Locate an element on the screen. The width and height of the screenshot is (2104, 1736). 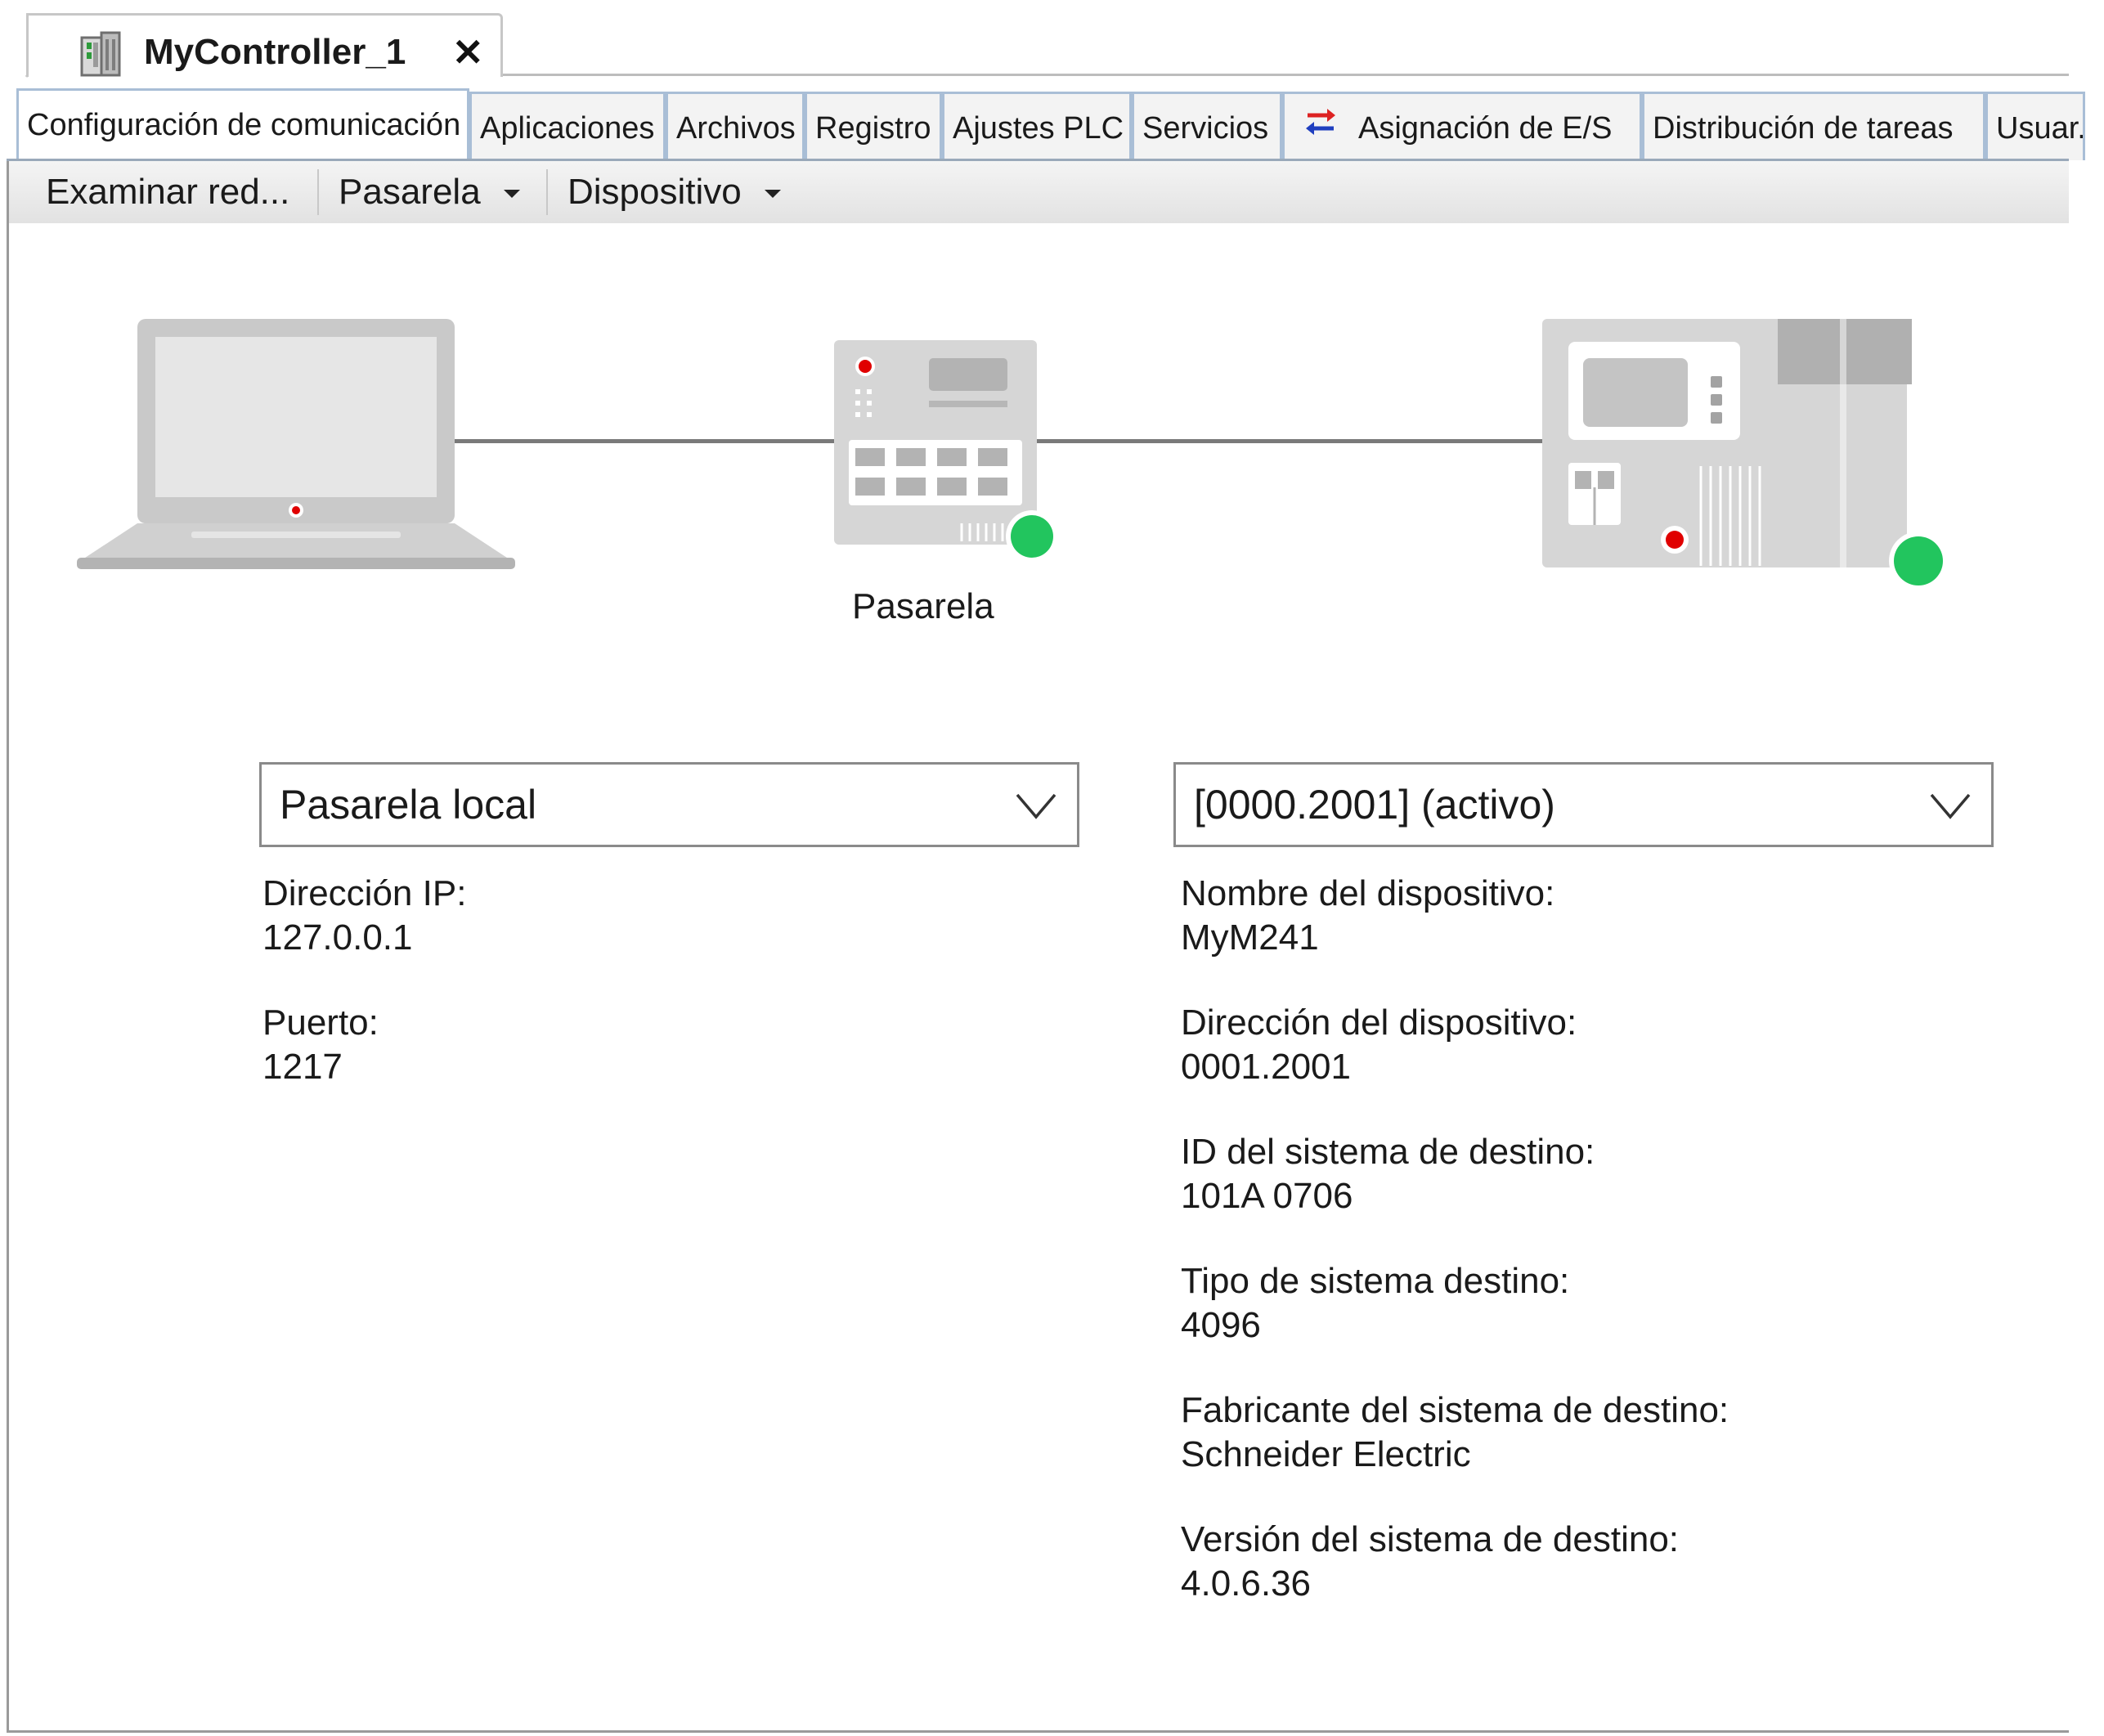
device-status-indicator is located at coordinates (1919, 560).